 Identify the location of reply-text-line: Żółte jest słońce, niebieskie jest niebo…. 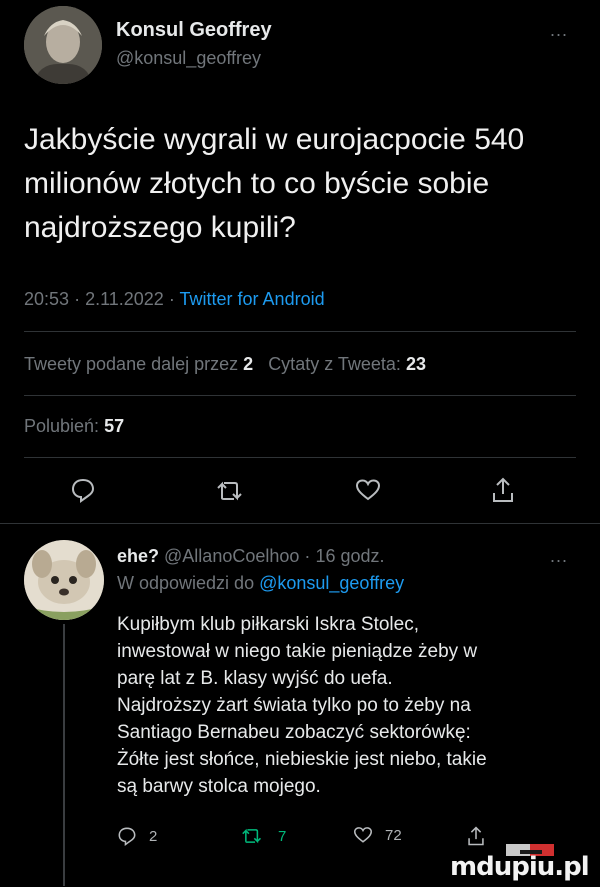
(302, 759).